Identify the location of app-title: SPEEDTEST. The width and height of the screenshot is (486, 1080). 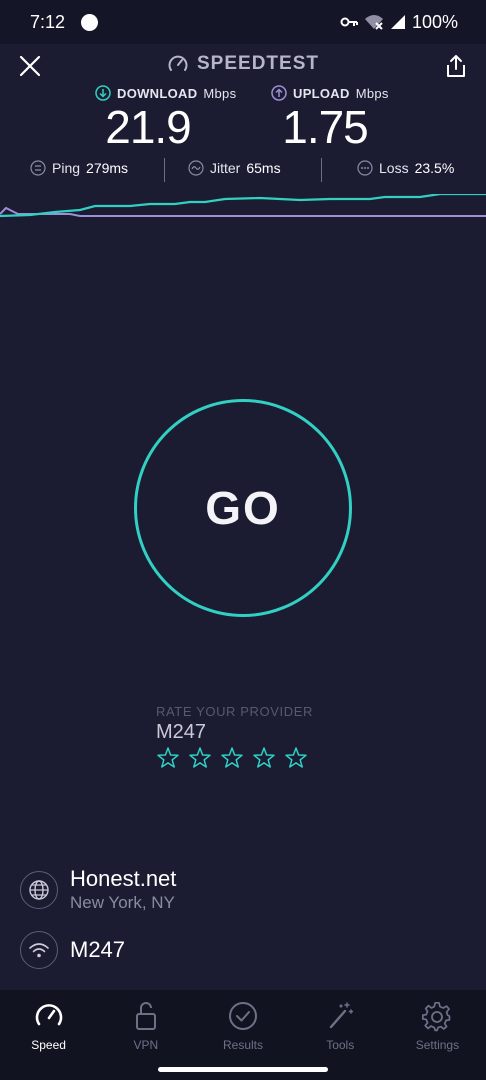
(258, 63).